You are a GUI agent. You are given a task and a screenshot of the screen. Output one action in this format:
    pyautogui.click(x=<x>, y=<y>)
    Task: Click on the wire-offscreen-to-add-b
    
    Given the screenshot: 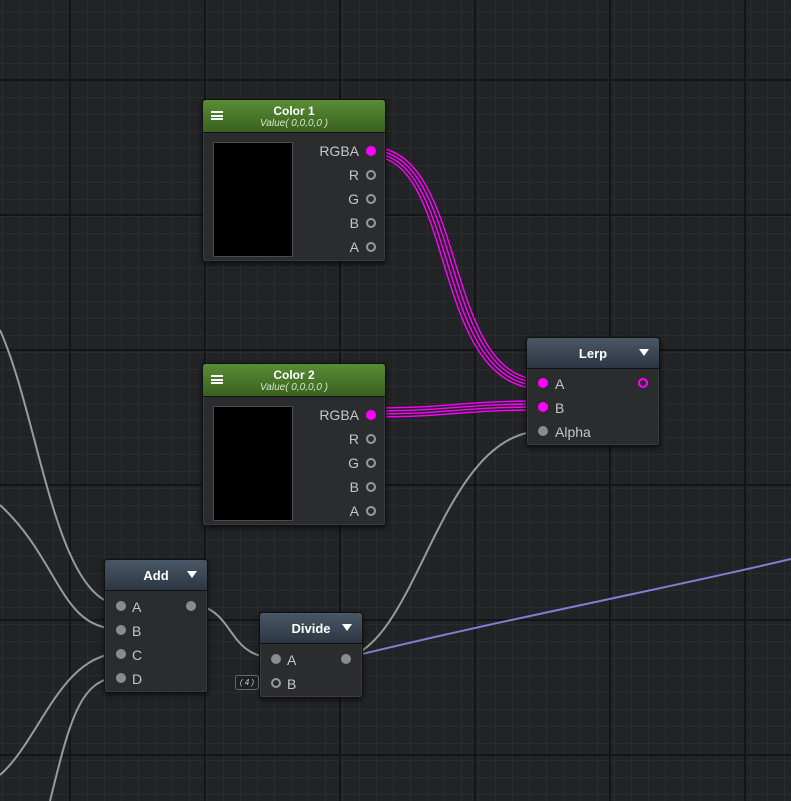 What is the action you would take?
    pyautogui.click(x=60, y=567)
    